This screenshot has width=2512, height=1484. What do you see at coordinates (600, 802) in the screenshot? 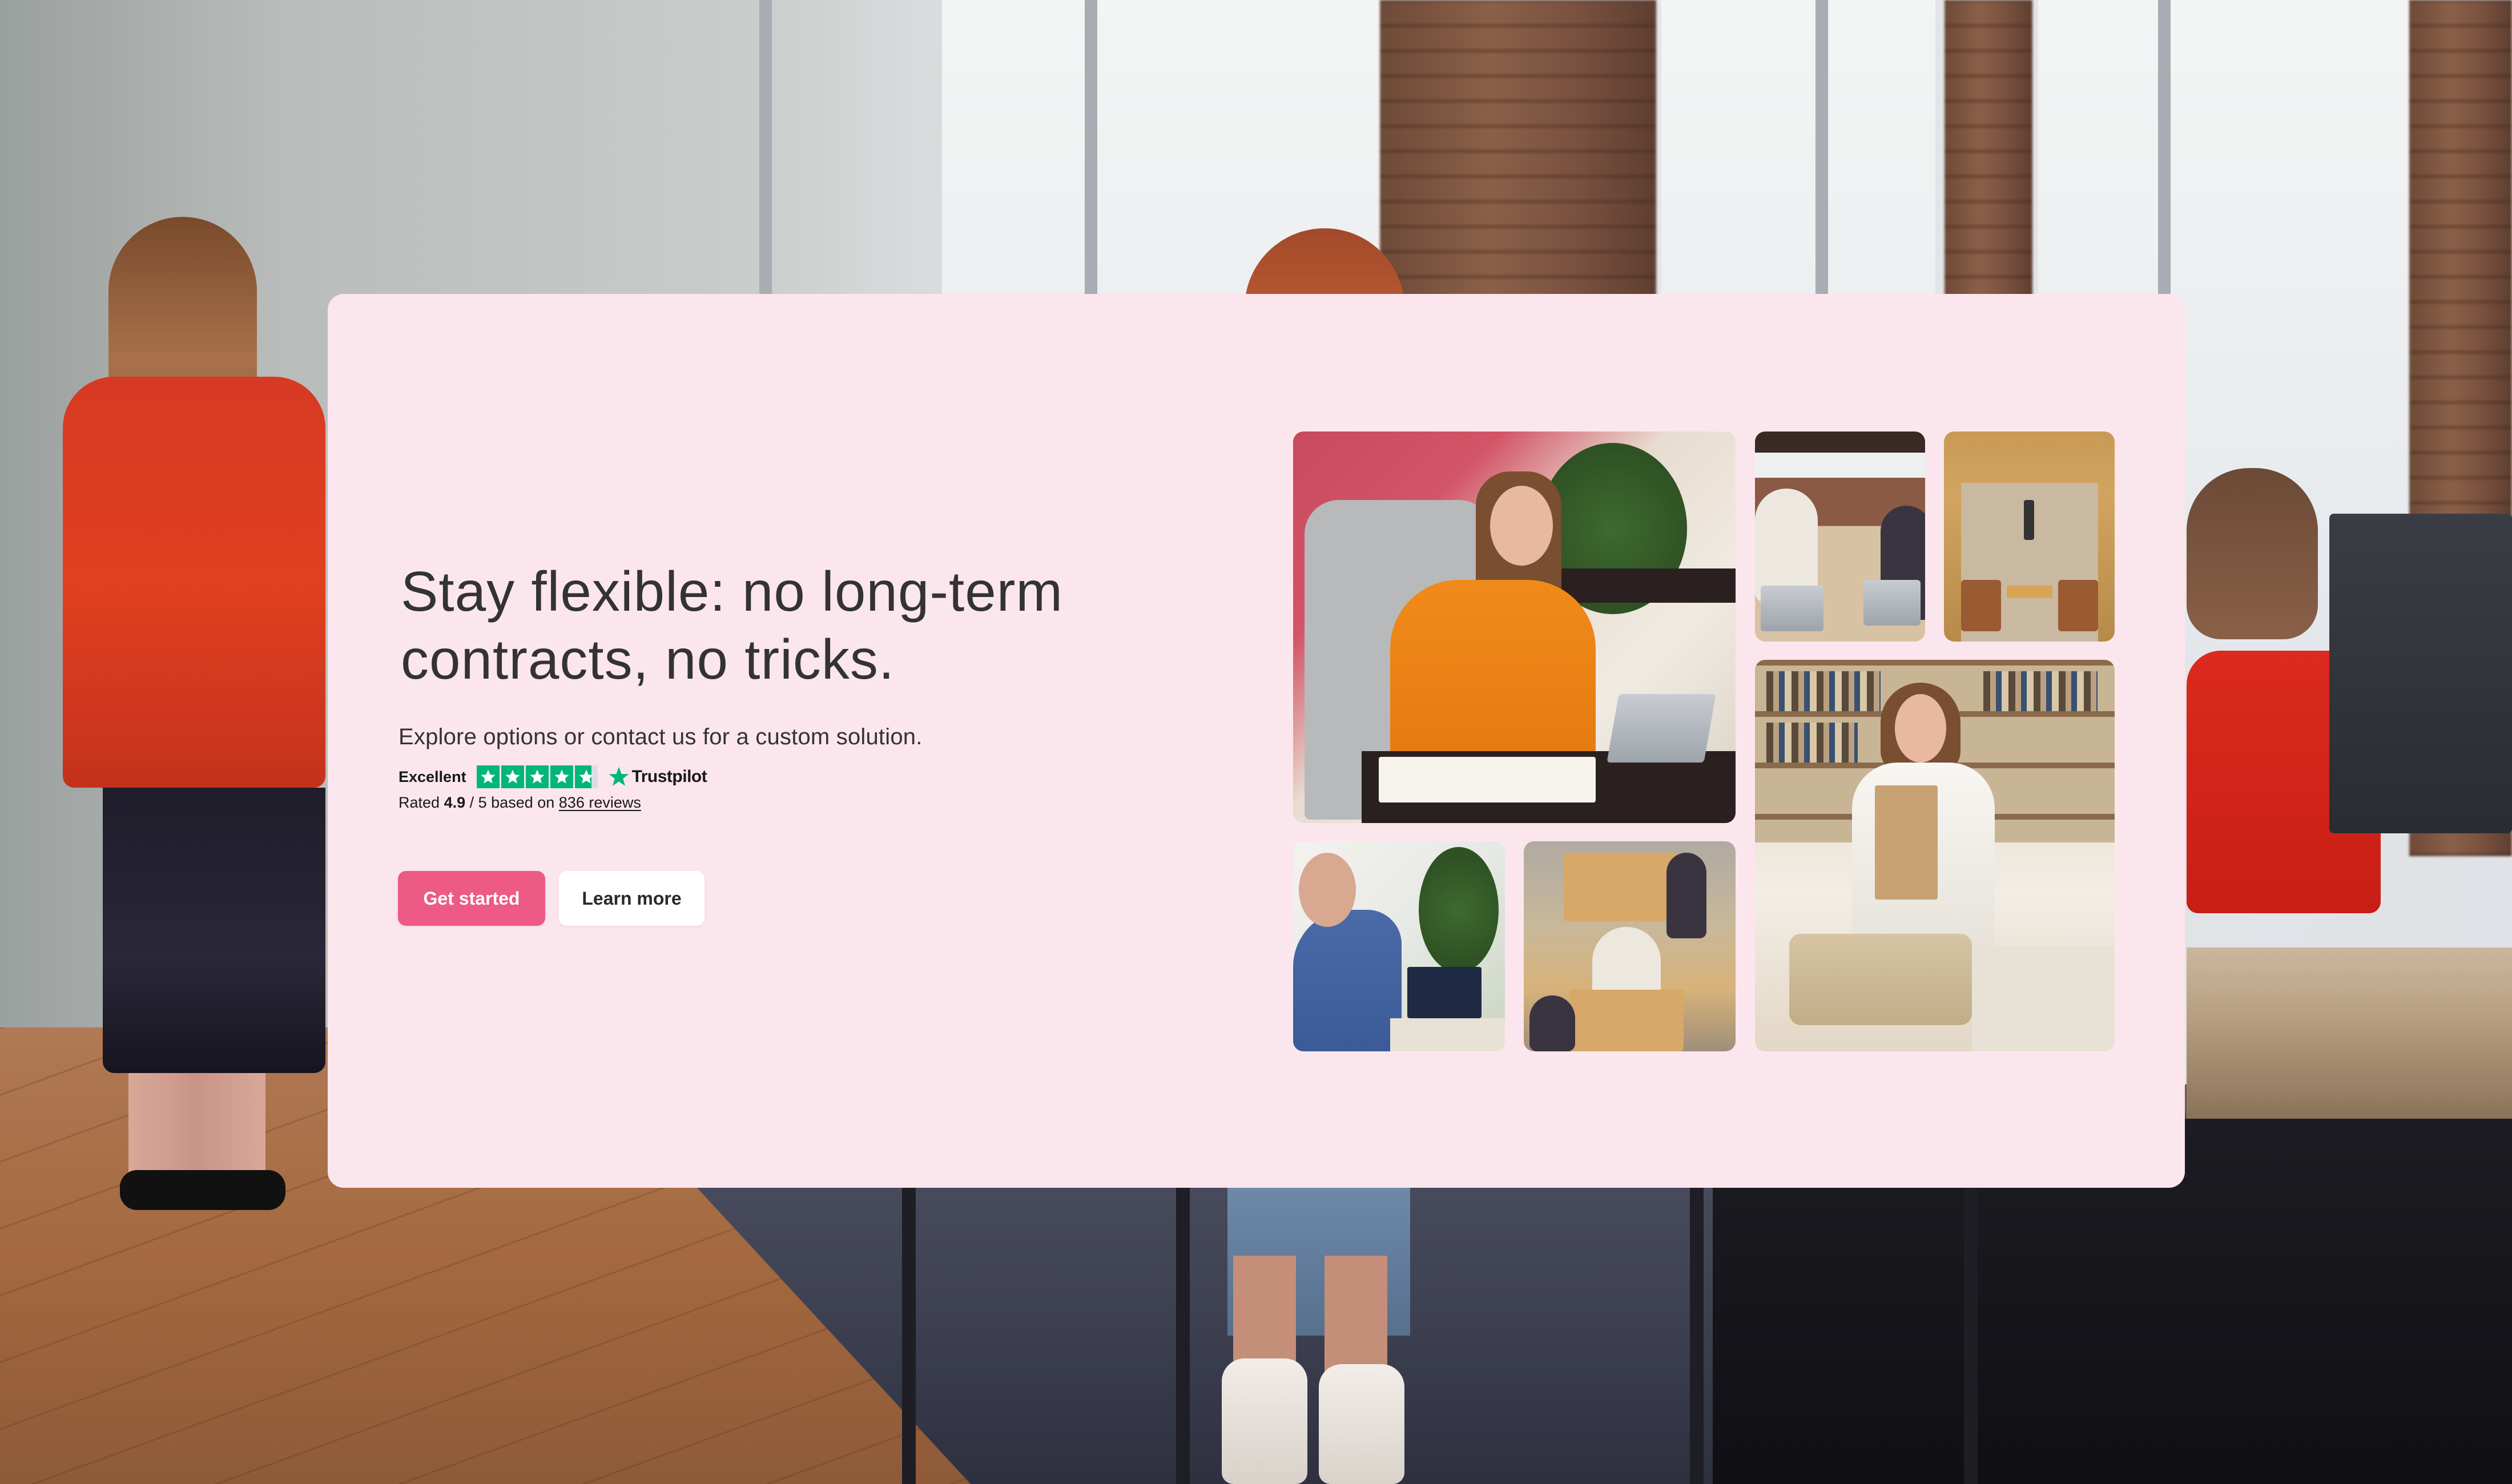
I see `reviews-link: 836 reviews` at bounding box center [600, 802].